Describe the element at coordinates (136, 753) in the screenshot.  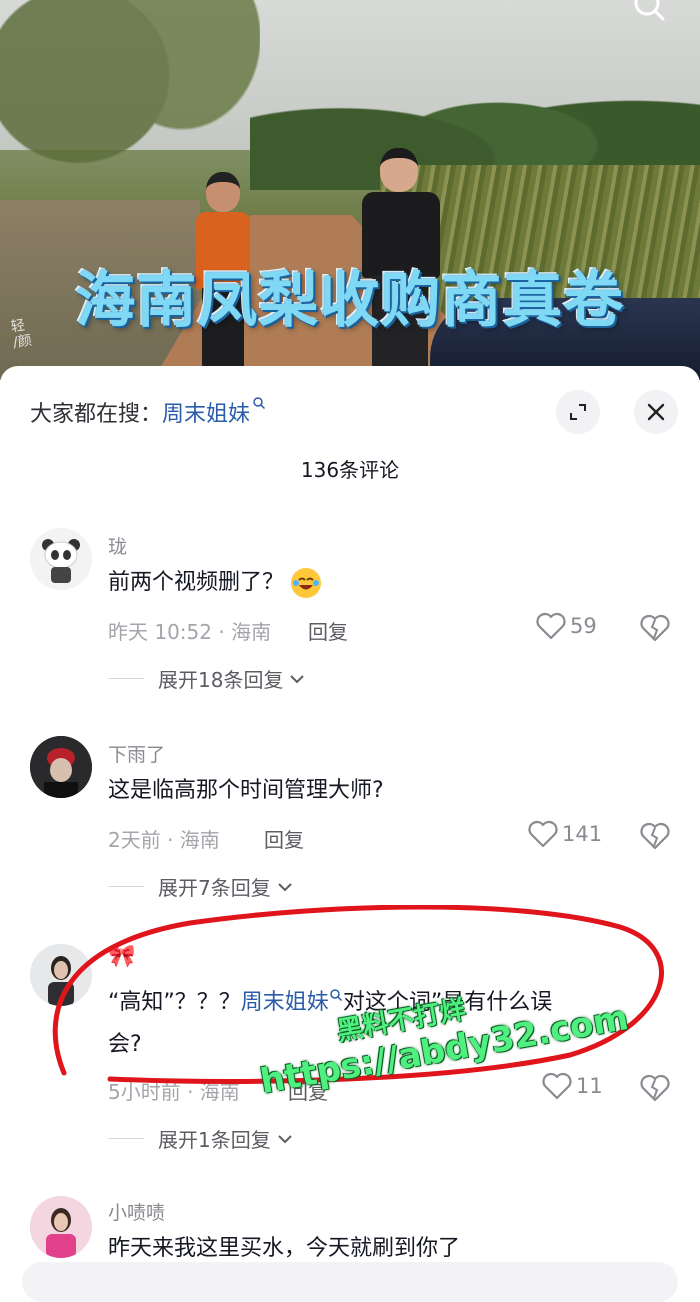
I see `comment-nickname: 下雨了` at that location.